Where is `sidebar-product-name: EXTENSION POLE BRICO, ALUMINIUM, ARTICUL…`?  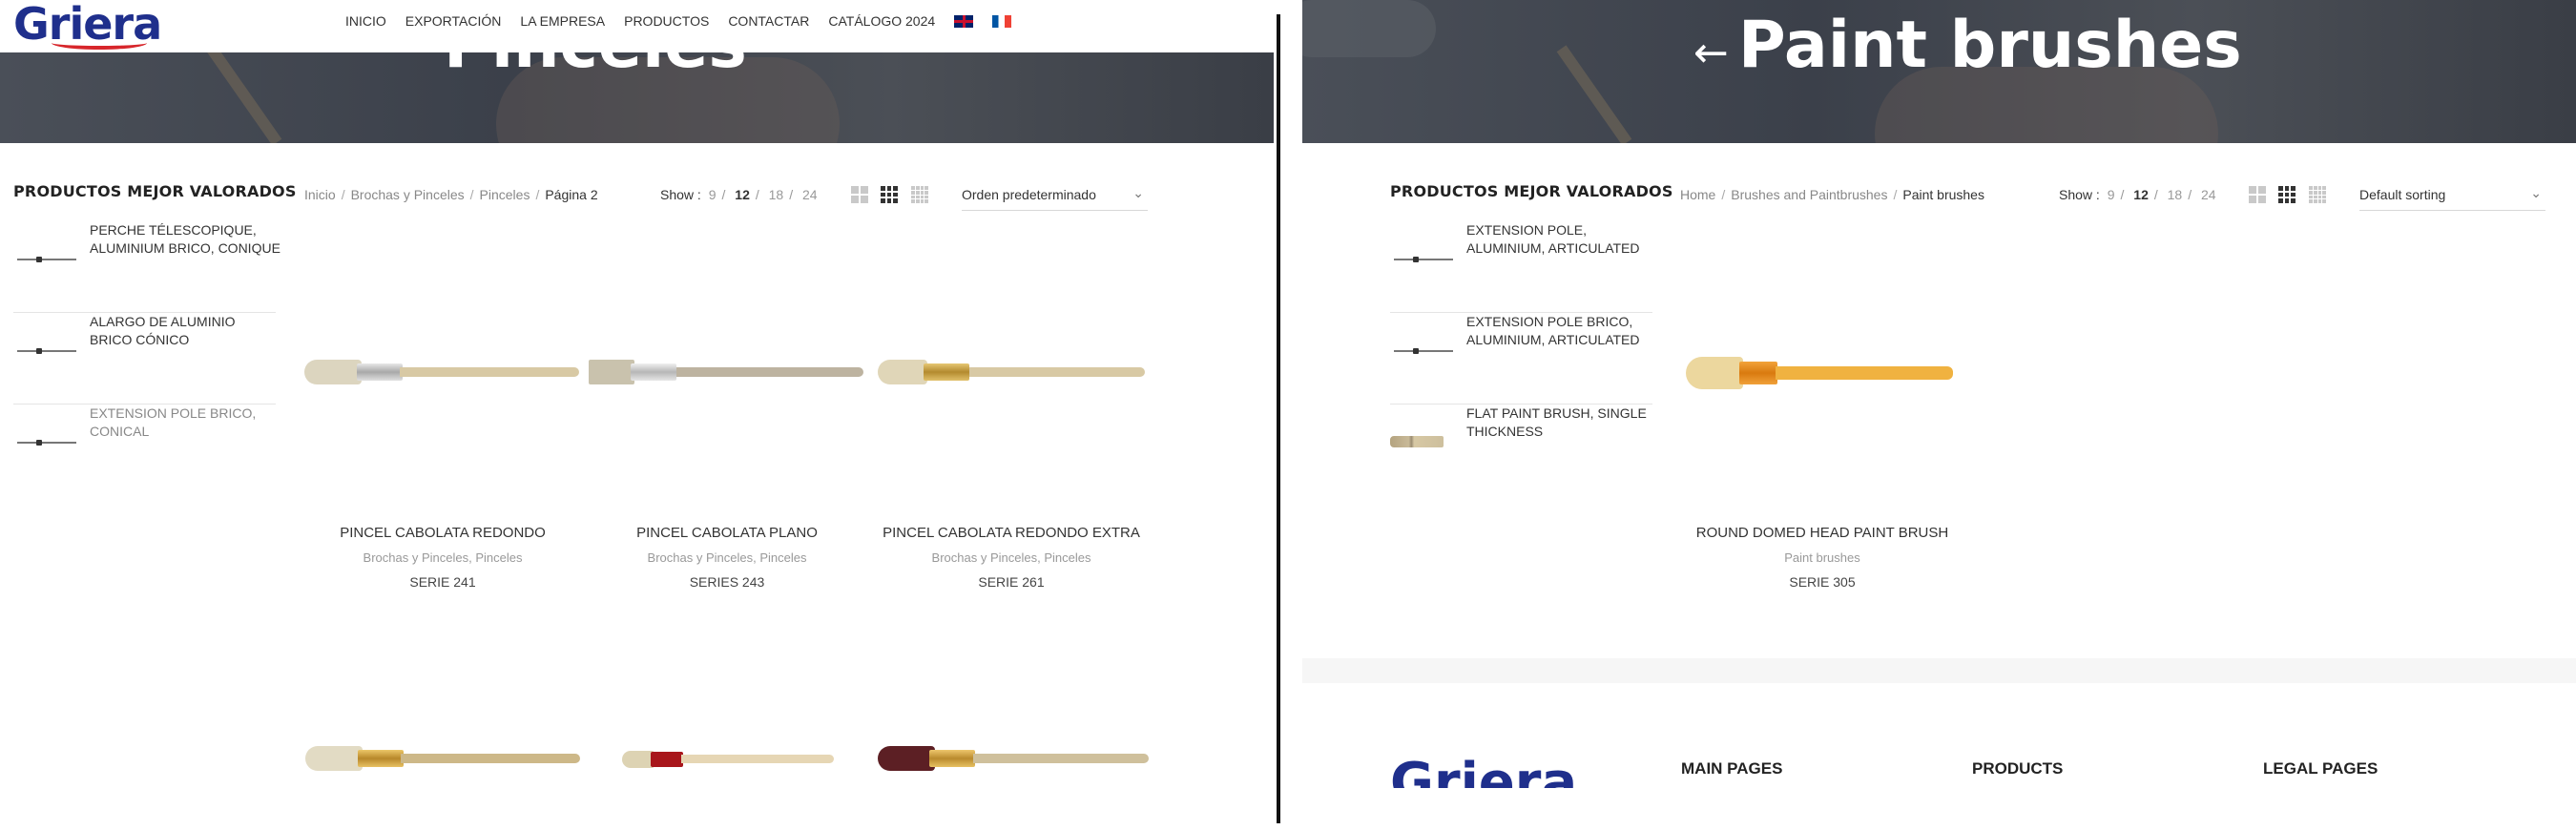
sidebar-product-name: EXTENSION POLE BRICO, ALUMINIUM, ARTICUL… is located at coordinates (1561, 331).